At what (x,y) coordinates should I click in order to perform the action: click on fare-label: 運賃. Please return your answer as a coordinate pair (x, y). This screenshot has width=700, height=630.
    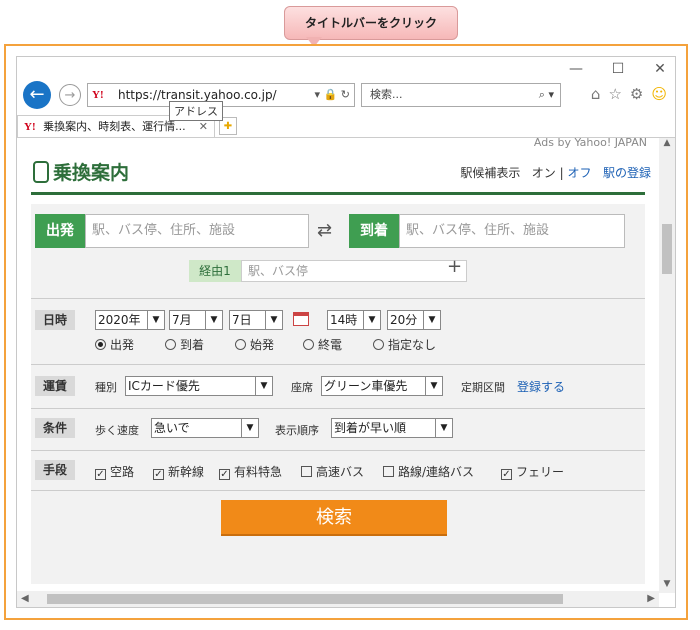
    Looking at the image, I should click on (55, 386).